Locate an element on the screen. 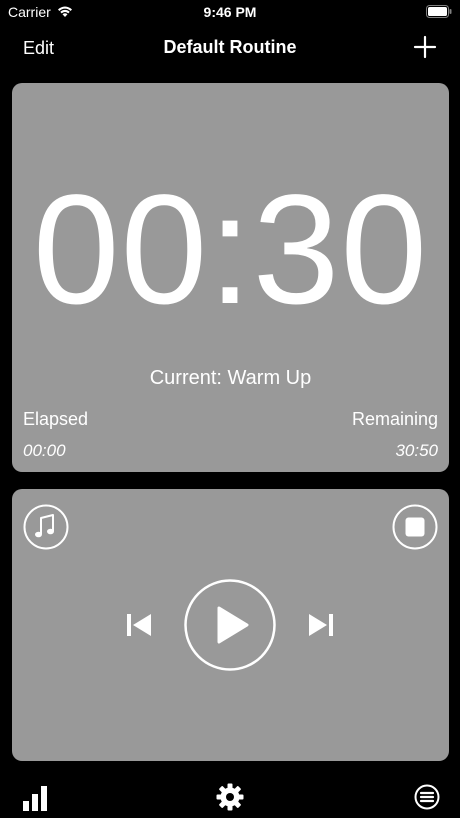  music-note-icon is located at coordinates (46, 527).